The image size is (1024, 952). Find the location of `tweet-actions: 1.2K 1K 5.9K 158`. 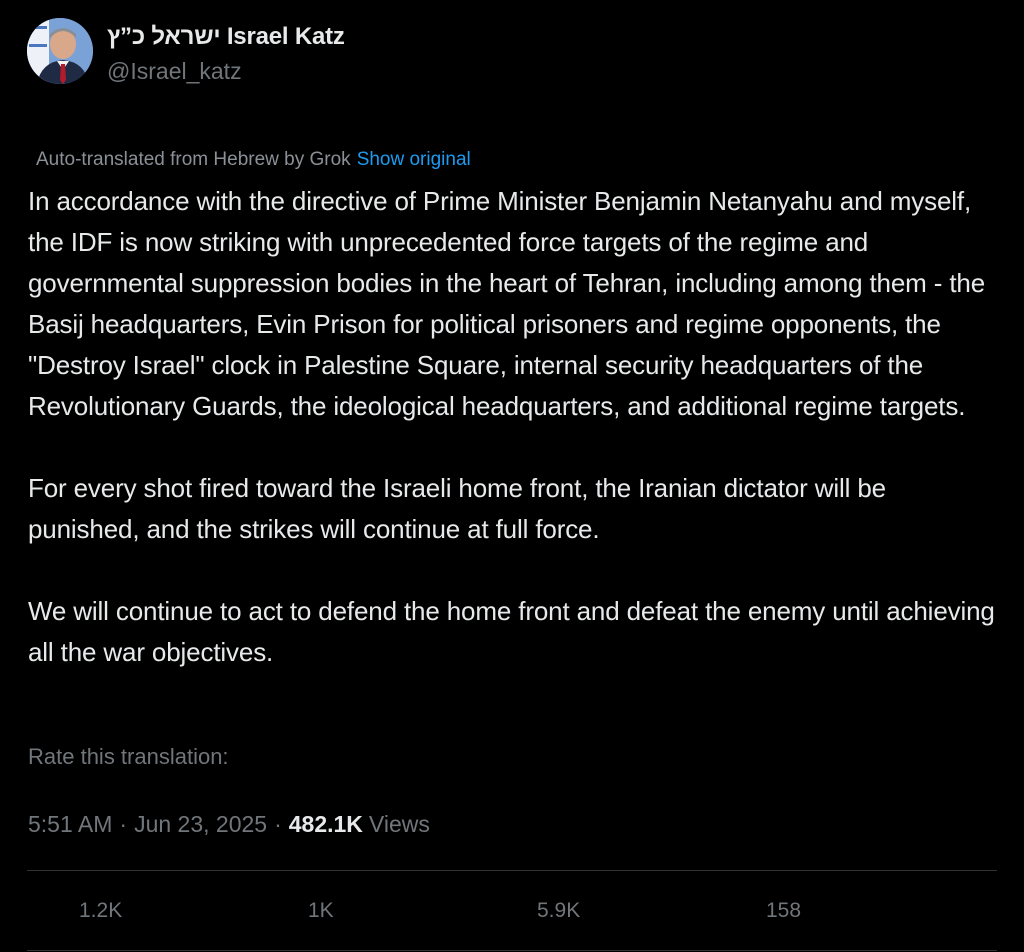

tweet-actions: 1.2K 1K 5.9K 158 is located at coordinates (512, 910).